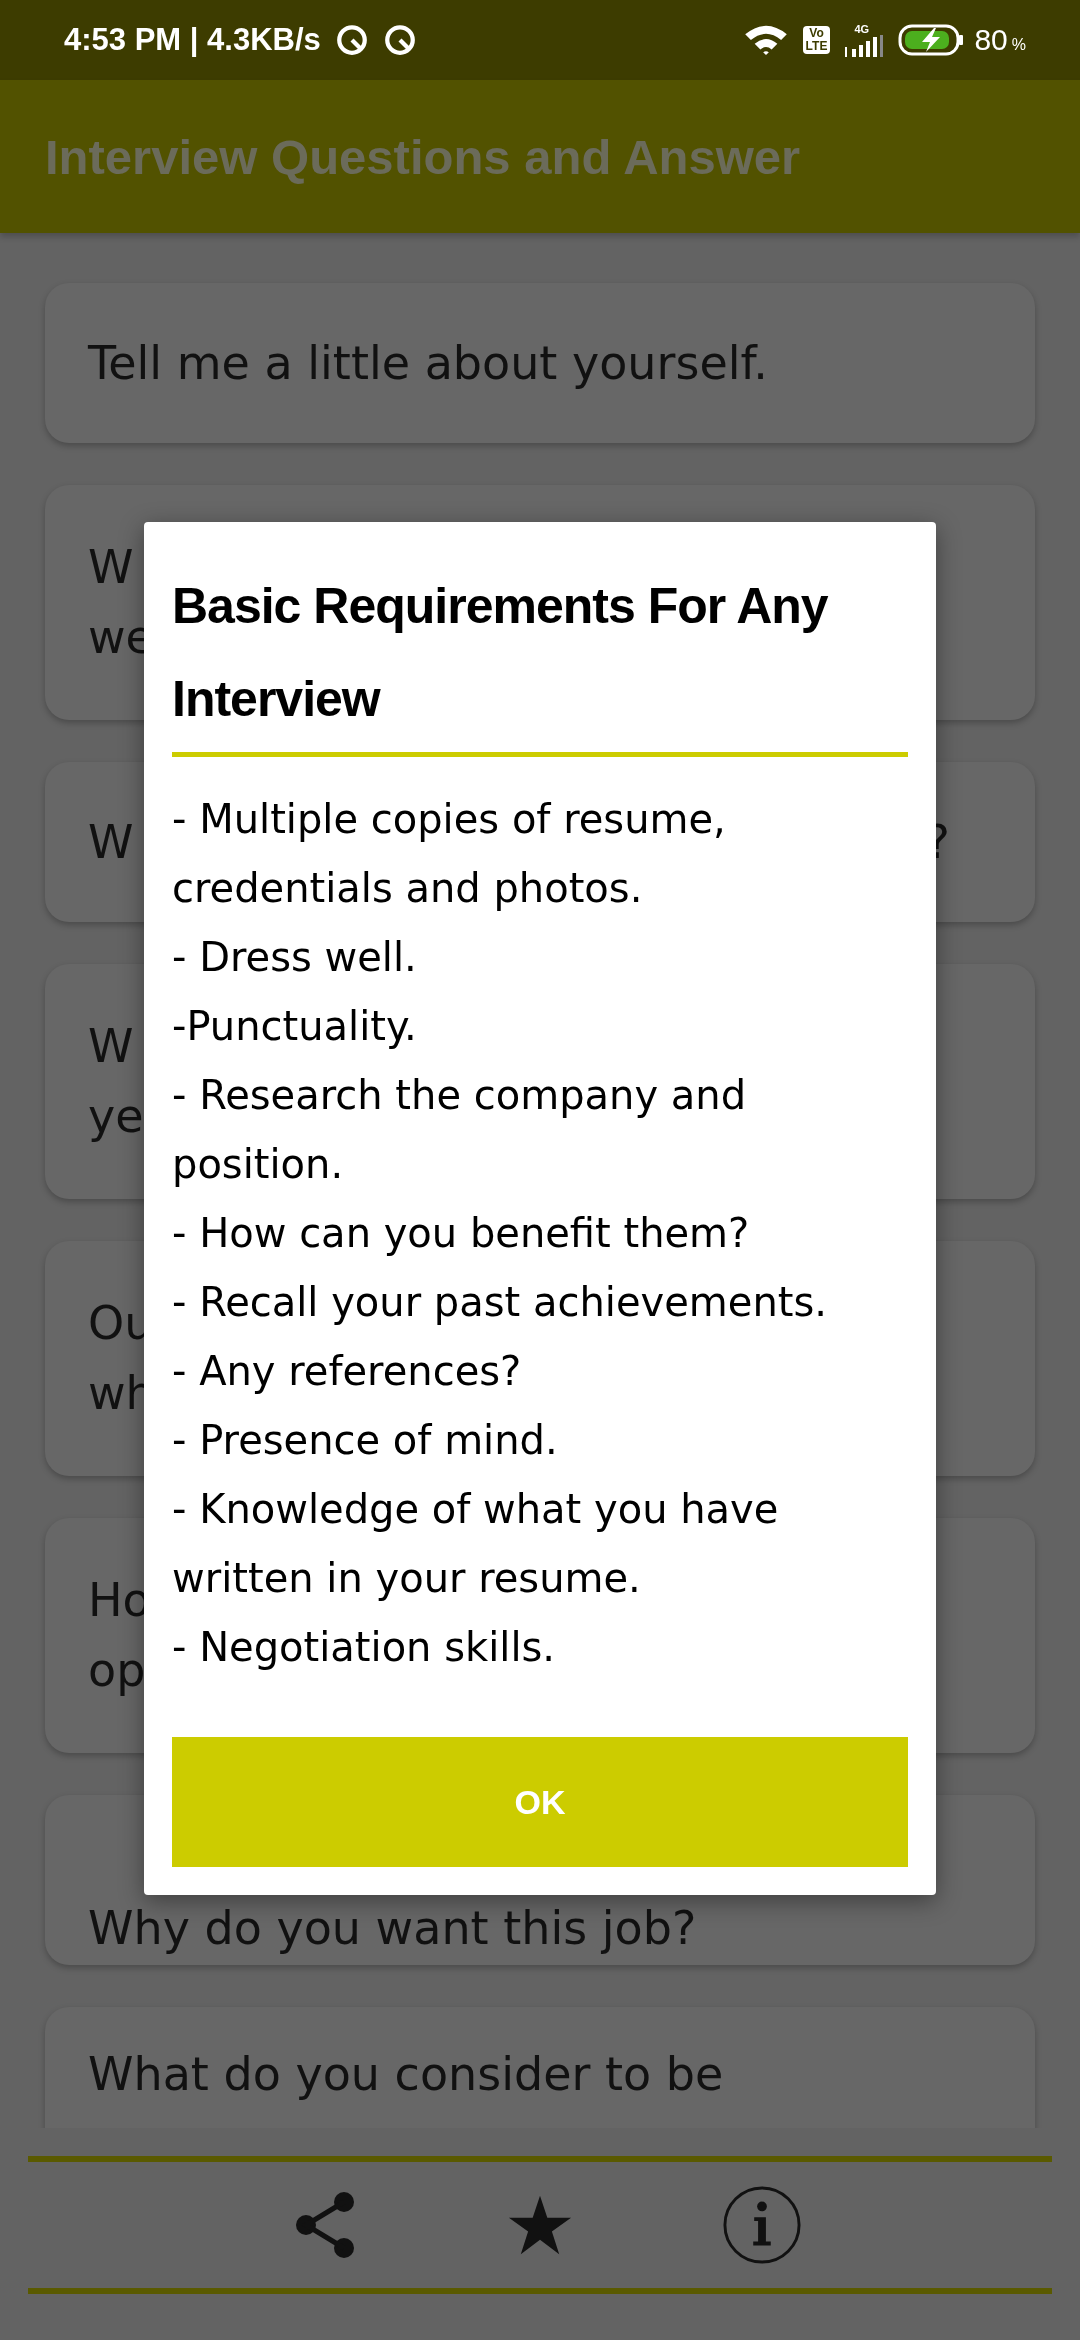 Image resolution: width=1080 pixels, height=2340 pixels. I want to click on requirement-text: - Knowledge of what you have written in your resume., so click(476, 1544).